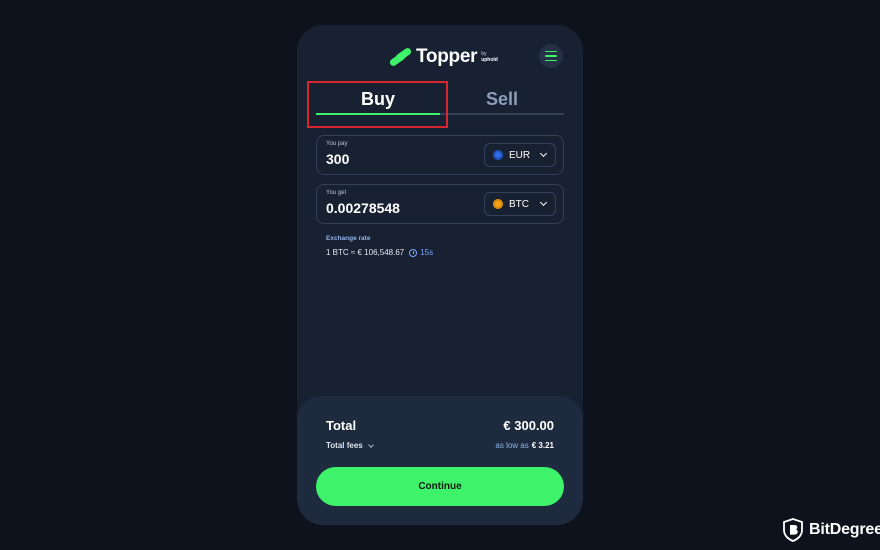 Image resolution: width=880 pixels, height=550 pixels. Describe the element at coordinates (377, 104) in the screenshot. I see `highlight-box` at that location.